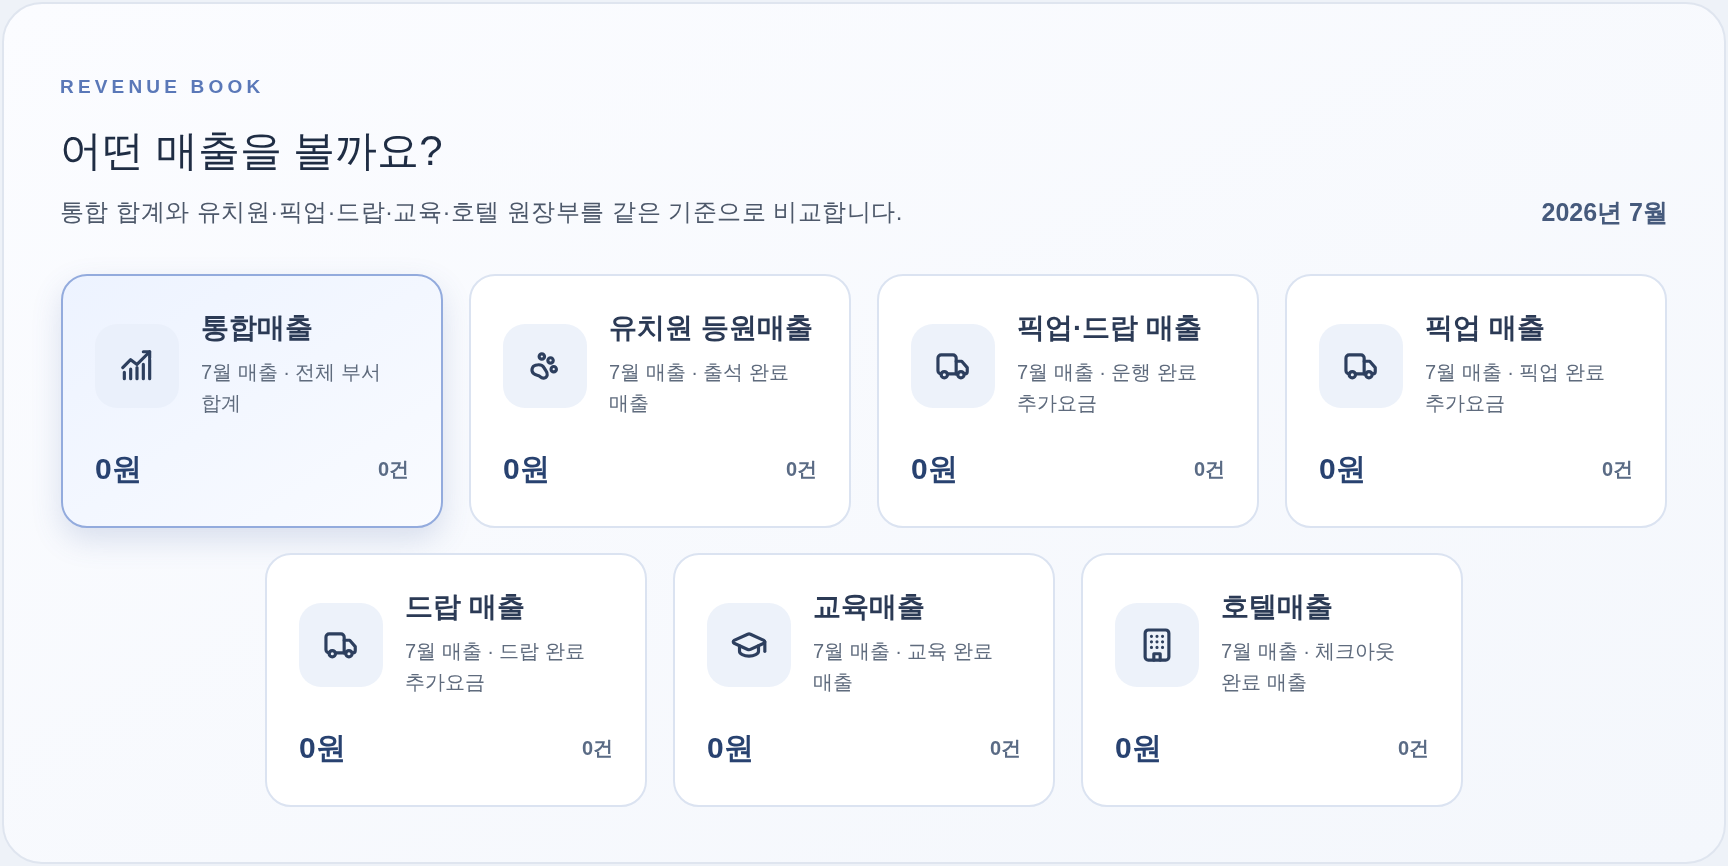  Describe the element at coordinates (481, 212) in the screenshot. I see `page-description: 통합 합계와 유치원·픽업·드랍·교육·호텔 원장부를 같은 기준으로 비교합니다.` at that location.